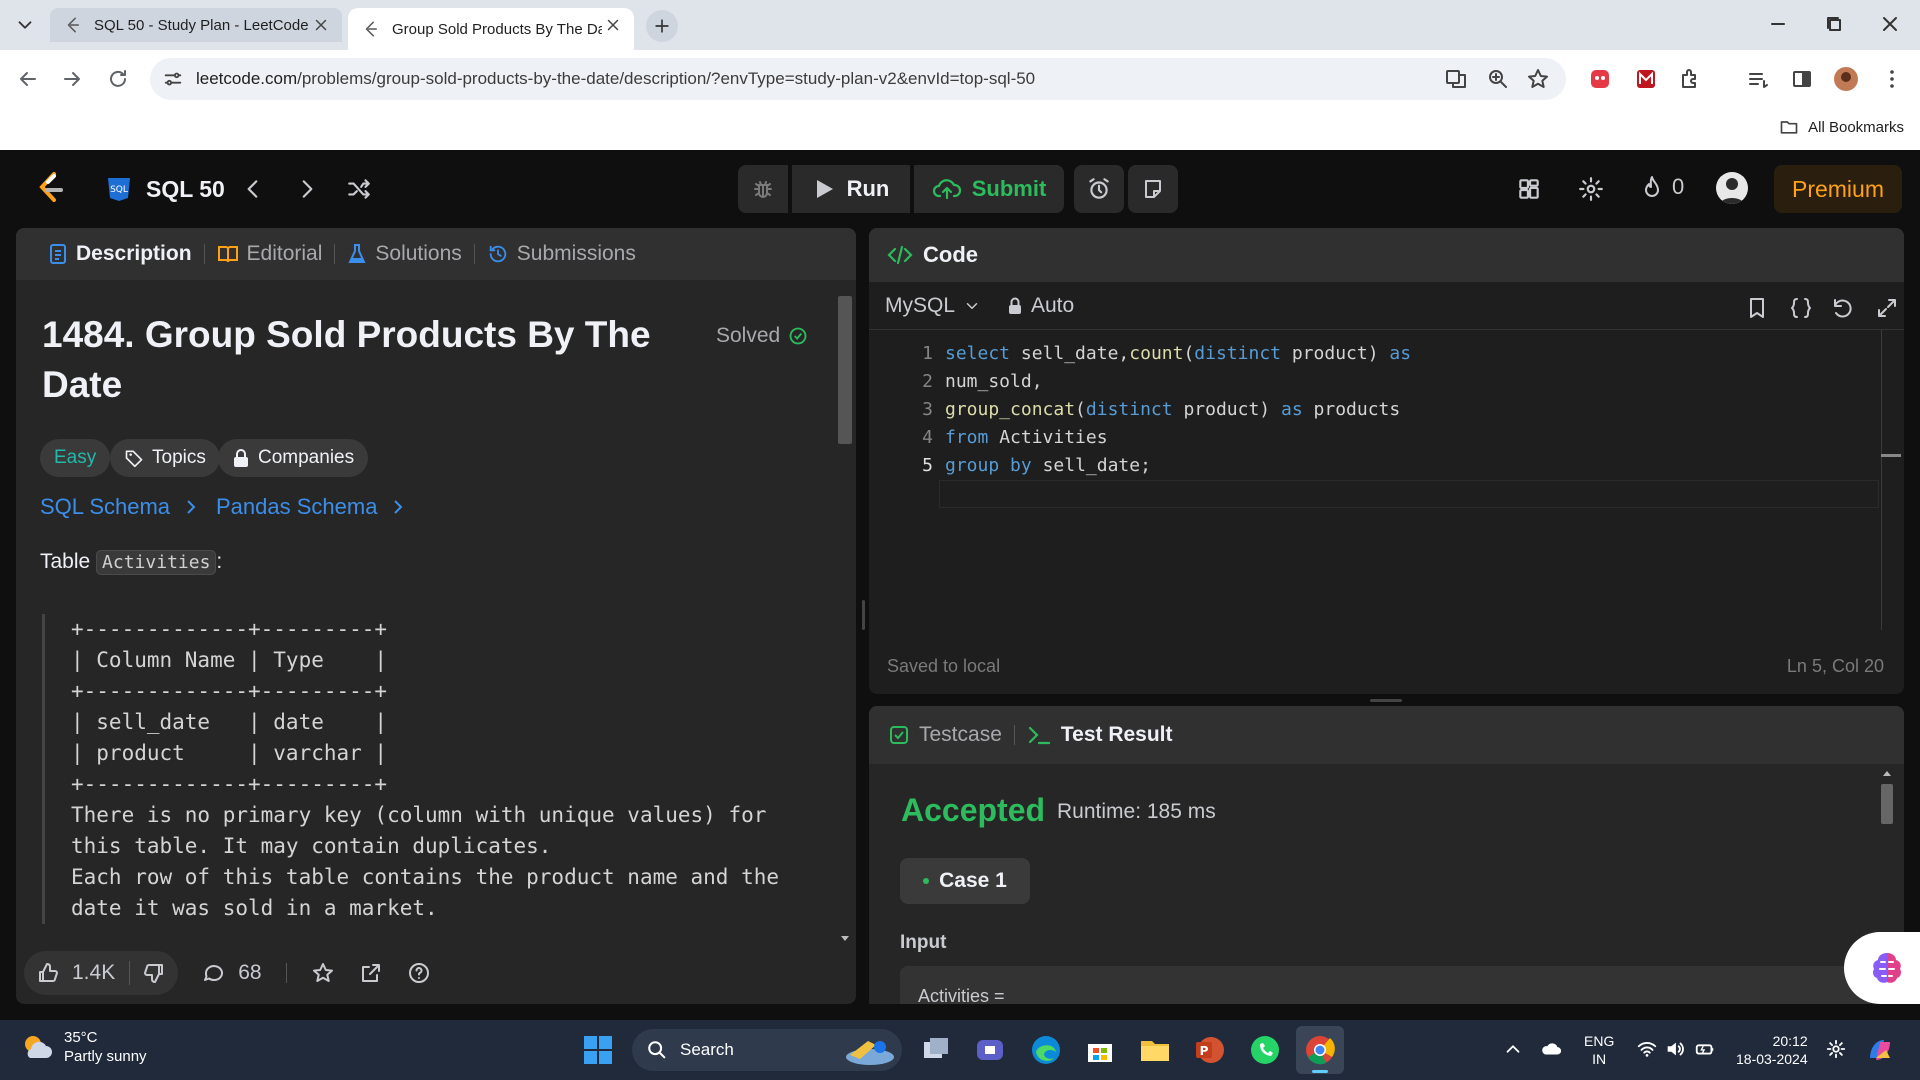 The width and height of the screenshot is (1920, 1080). Describe the element at coordinates (1599, 1050) in the screenshot. I see `language-indicator: ENG IN` at that location.